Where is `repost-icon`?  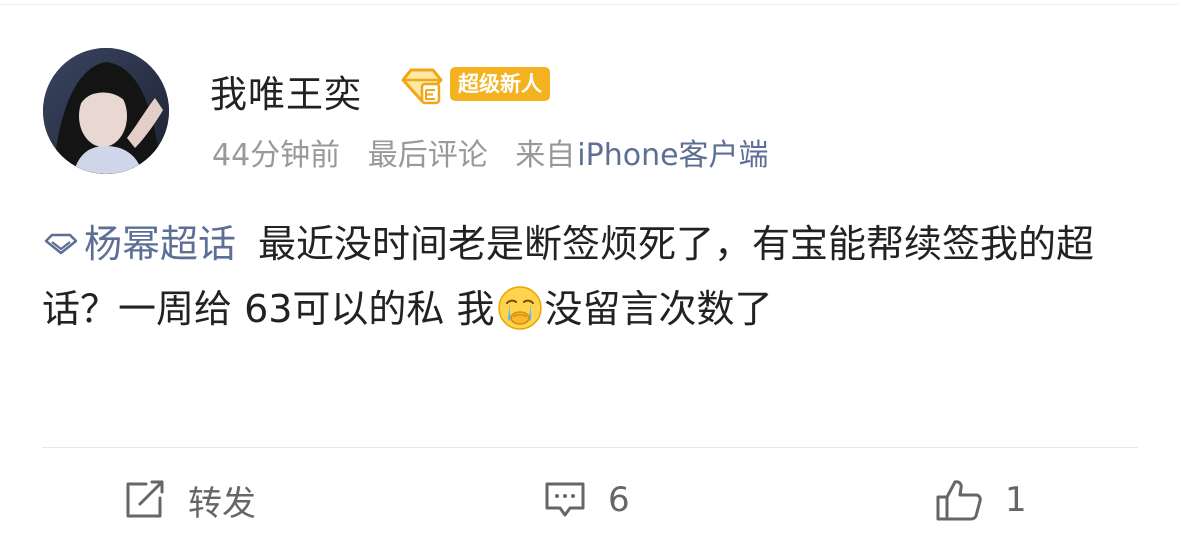
repost-icon is located at coordinates (145, 499).